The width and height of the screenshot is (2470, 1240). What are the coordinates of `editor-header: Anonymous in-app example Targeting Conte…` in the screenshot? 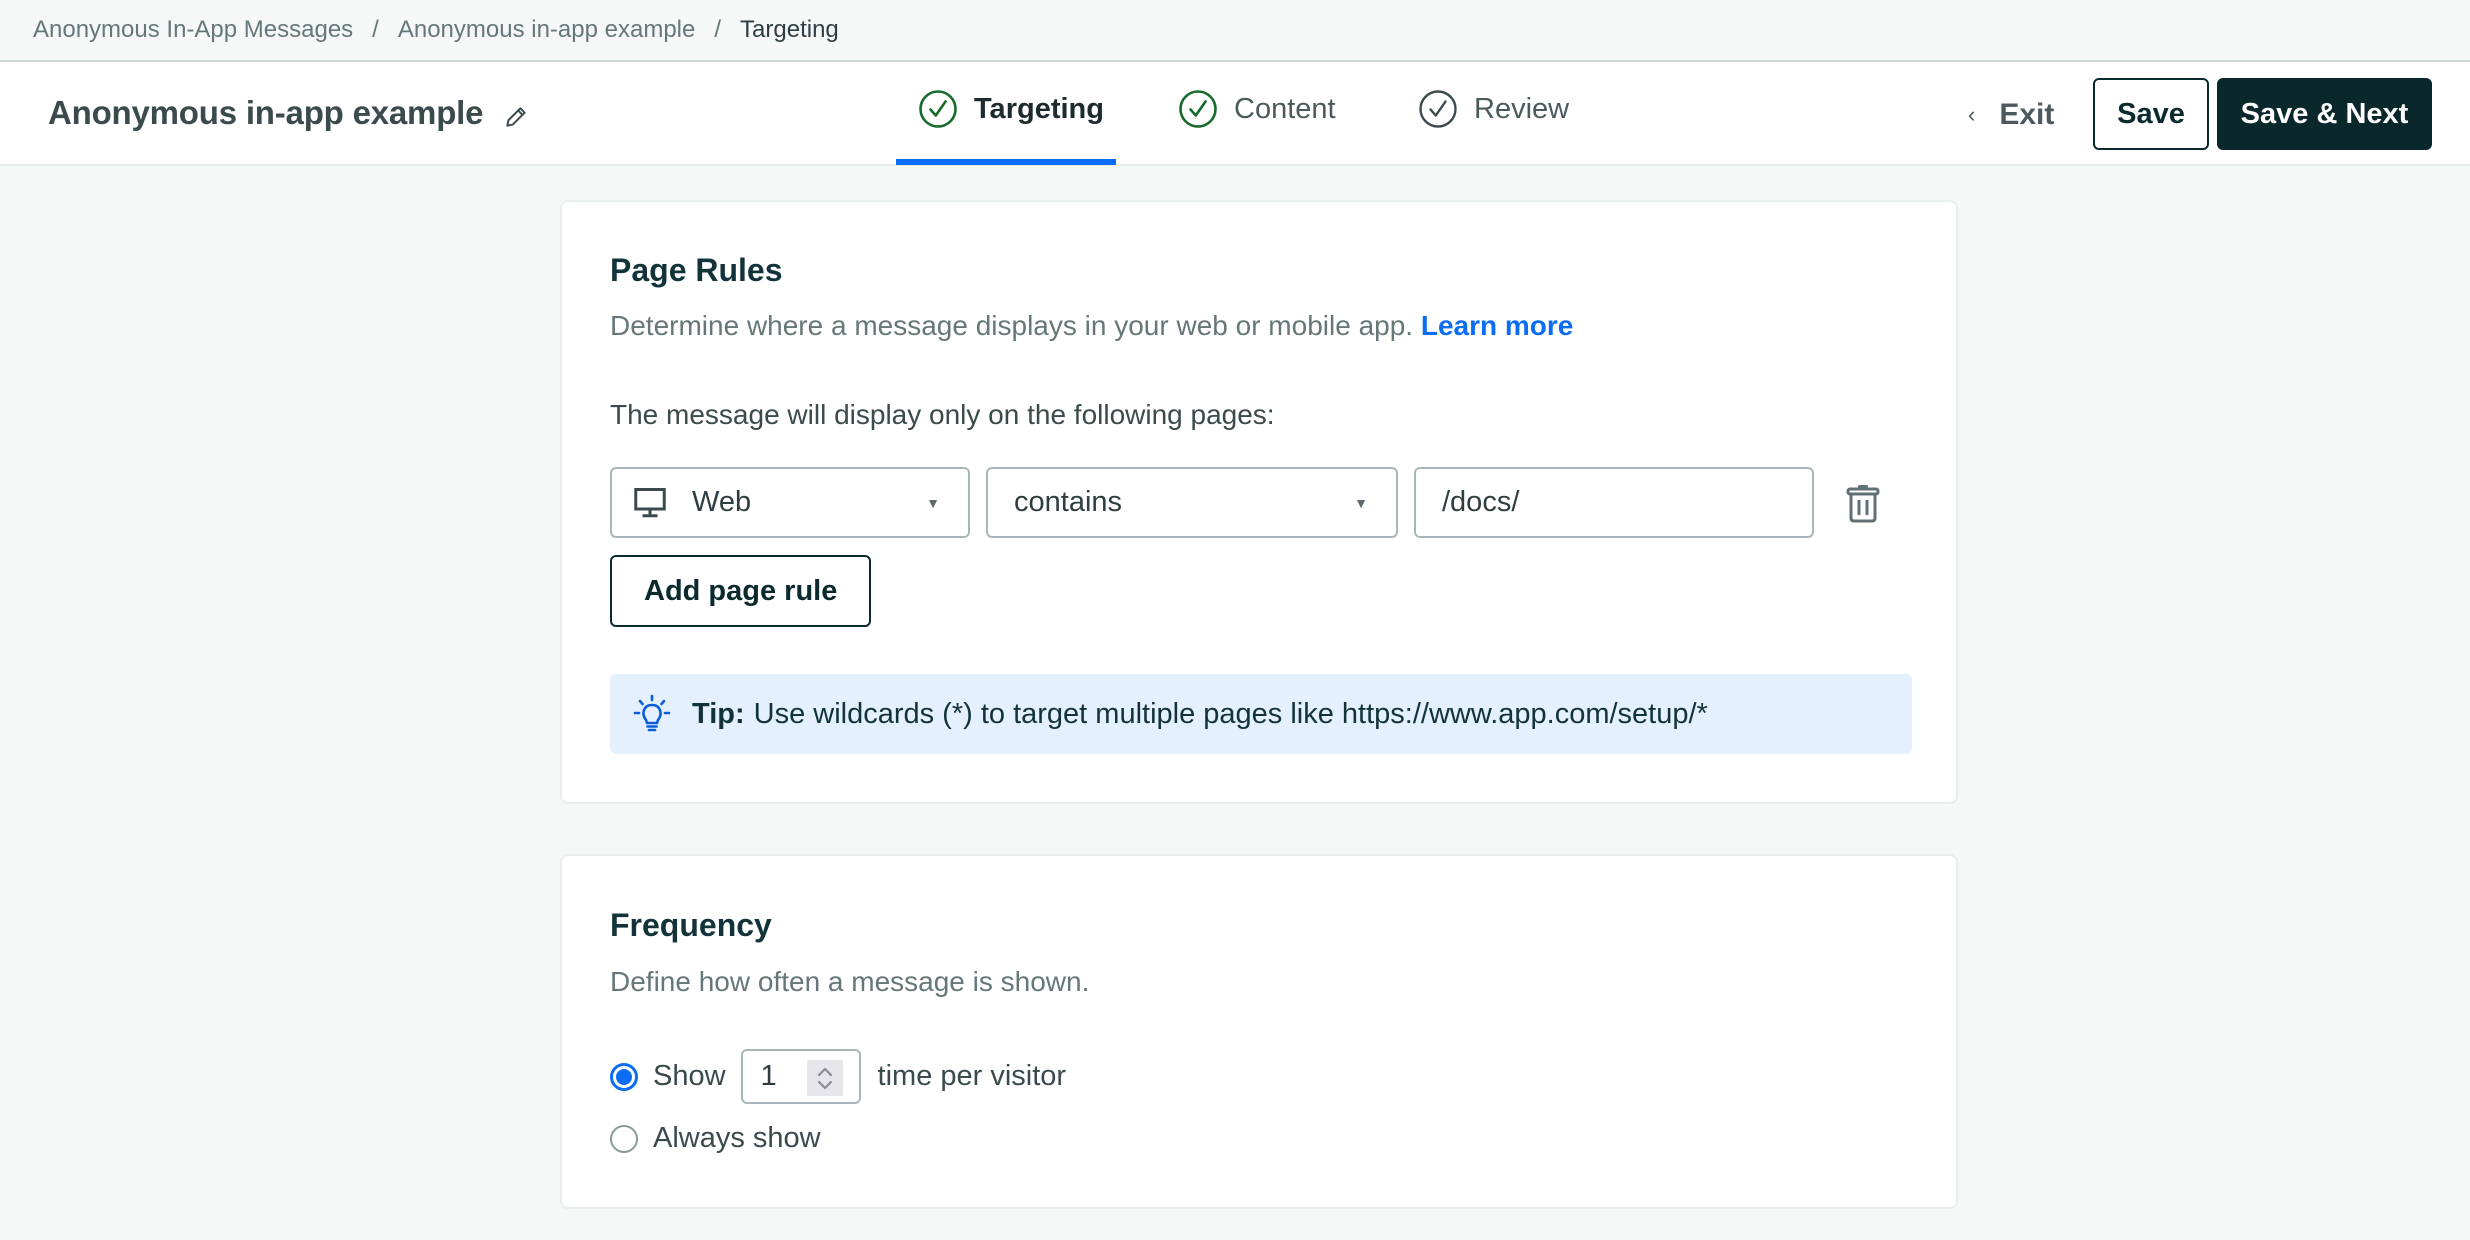 It's located at (1235, 114).